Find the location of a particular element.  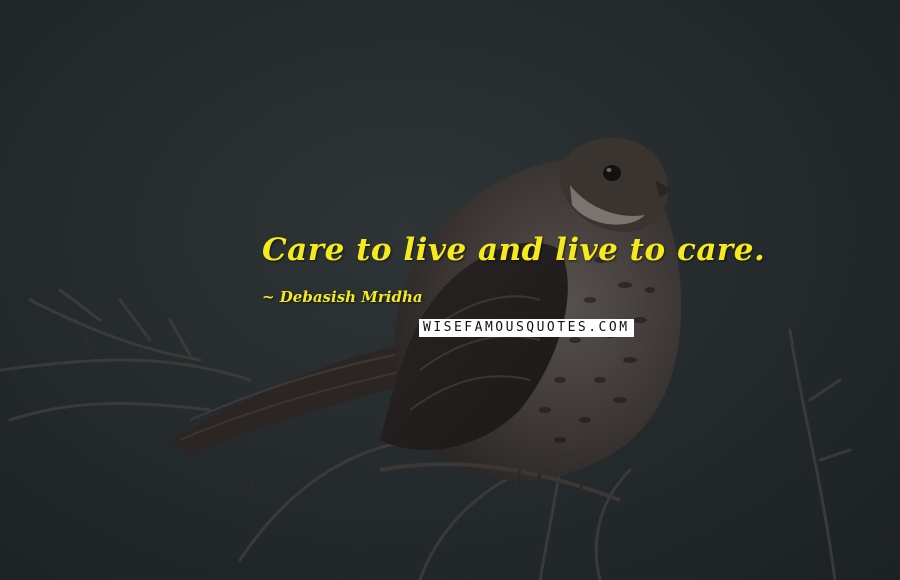

falcon-eye is located at coordinates (612, 173).